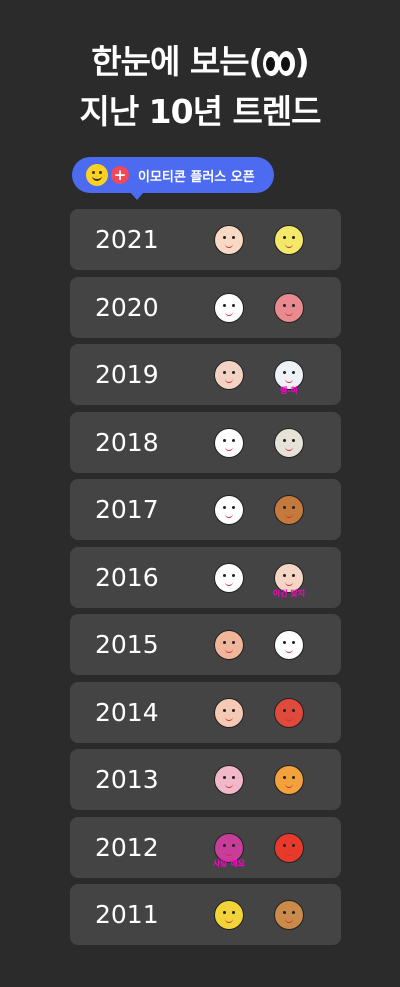  What do you see at coordinates (229, 863) in the screenshot?
I see `emoticon-caption: 사랑 해요` at bounding box center [229, 863].